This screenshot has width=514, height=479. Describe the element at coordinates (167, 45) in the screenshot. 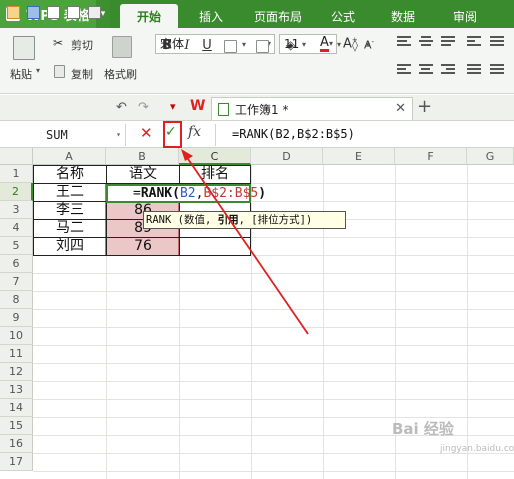

I see `bold-button: B` at that location.